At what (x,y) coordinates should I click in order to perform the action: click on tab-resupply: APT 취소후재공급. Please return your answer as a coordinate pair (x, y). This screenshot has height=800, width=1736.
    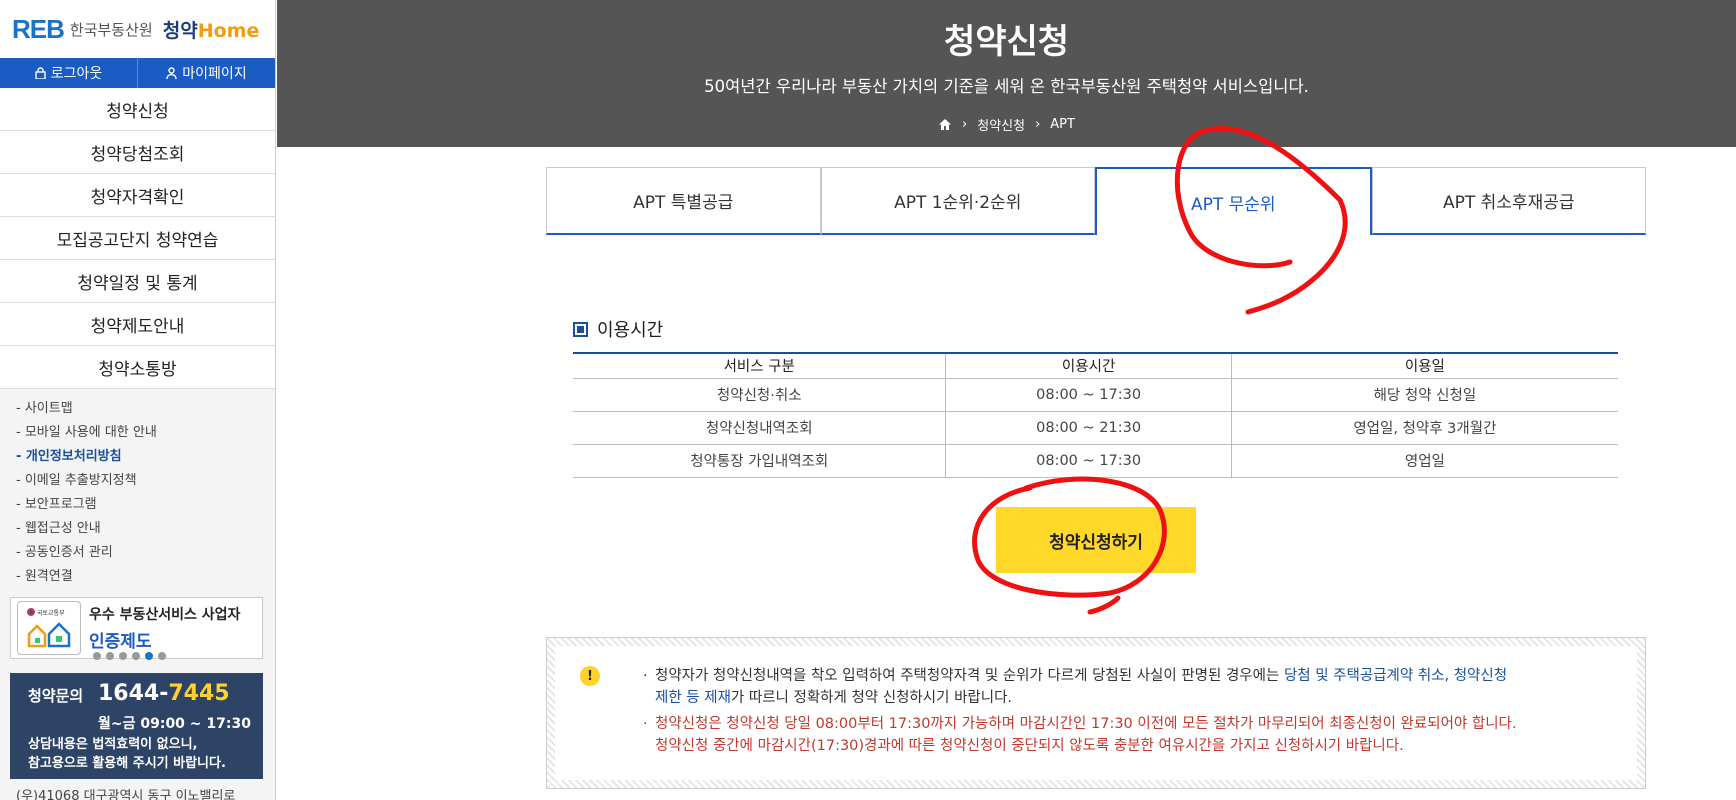
    Looking at the image, I should click on (1508, 201).